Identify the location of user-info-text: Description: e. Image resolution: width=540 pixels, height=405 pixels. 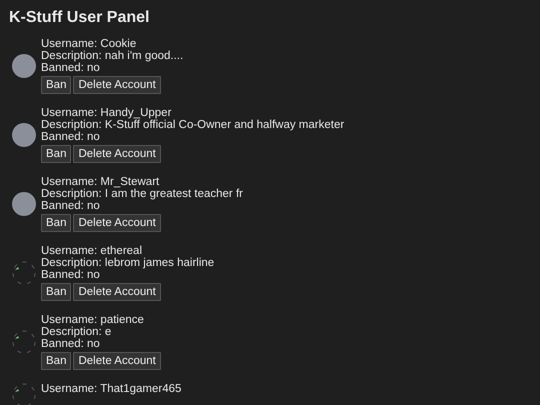
(76, 332).